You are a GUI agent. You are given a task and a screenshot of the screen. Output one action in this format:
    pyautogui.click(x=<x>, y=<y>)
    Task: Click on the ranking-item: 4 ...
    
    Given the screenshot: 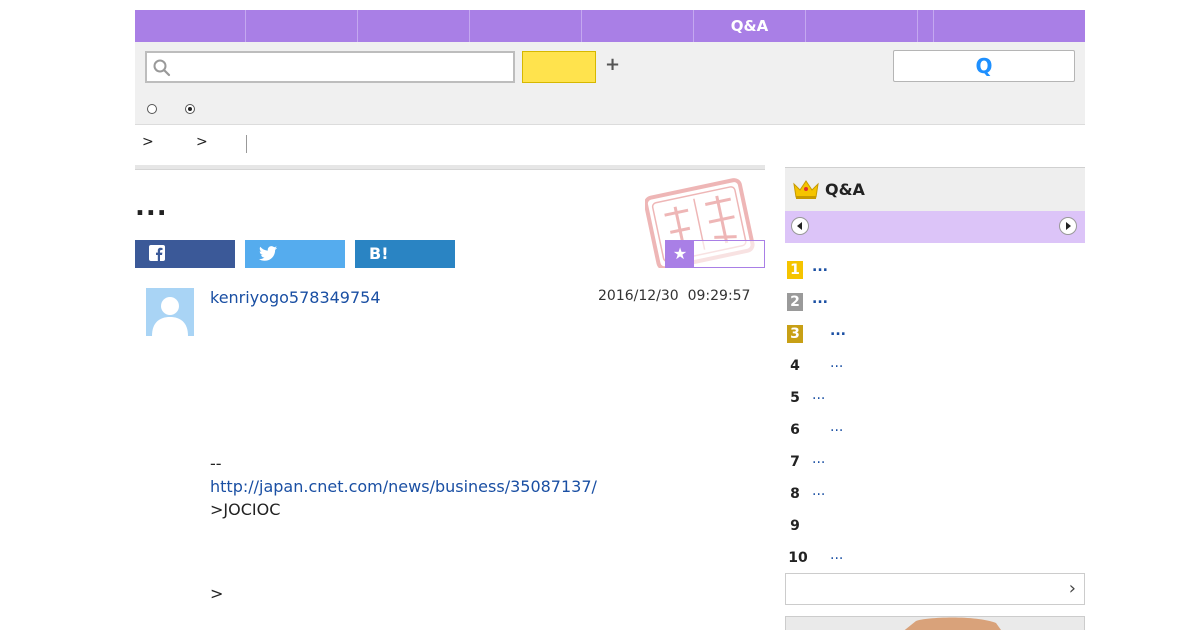 What is the action you would take?
    pyautogui.click(x=935, y=367)
    